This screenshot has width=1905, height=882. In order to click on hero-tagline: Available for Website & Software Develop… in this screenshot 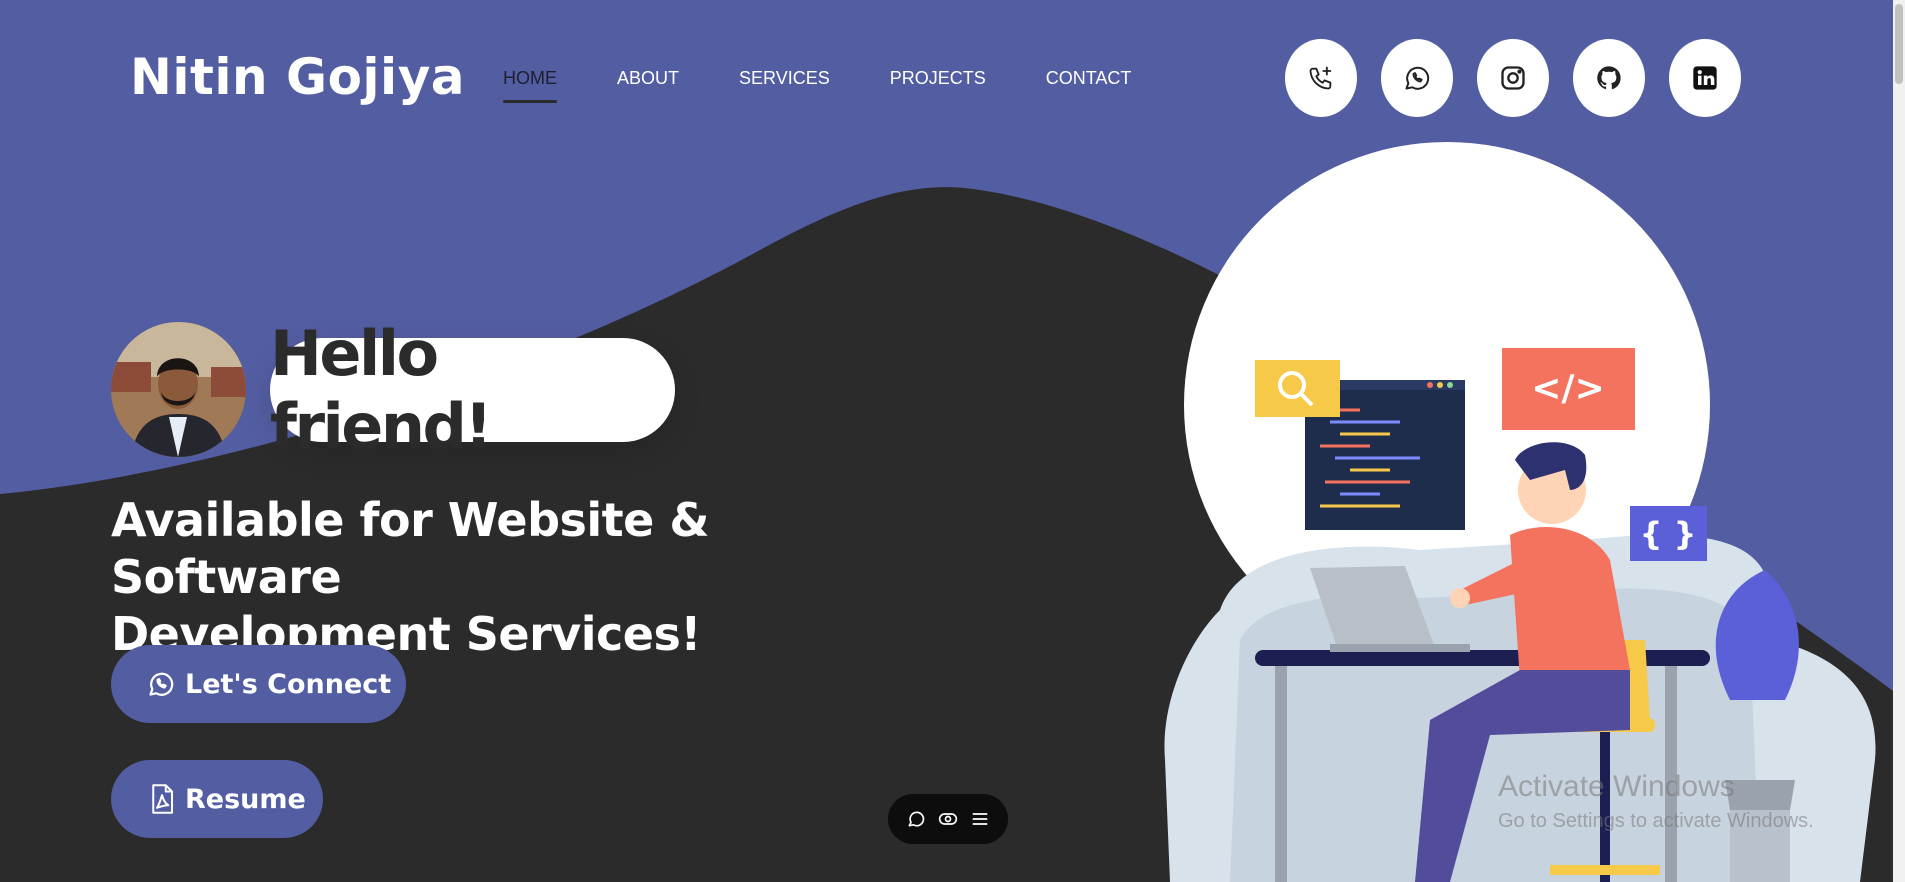, I will do `click(491, 577)`.